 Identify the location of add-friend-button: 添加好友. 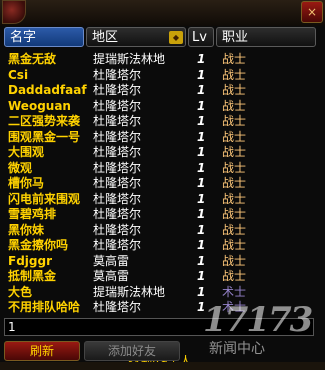
(132, 351).